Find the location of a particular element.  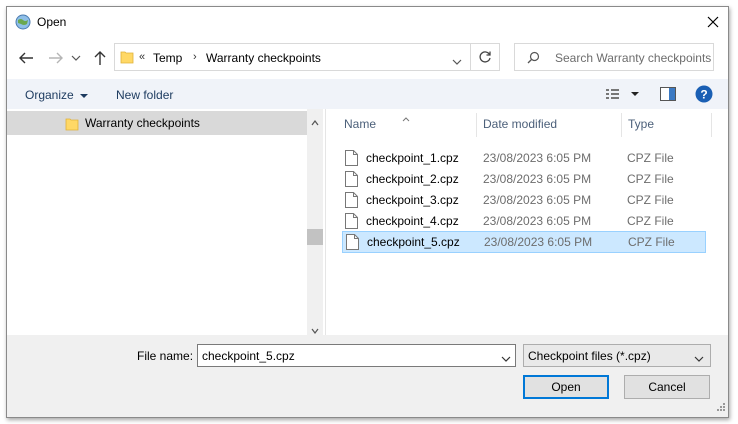

forward-button is located at coordinates (56, 58).